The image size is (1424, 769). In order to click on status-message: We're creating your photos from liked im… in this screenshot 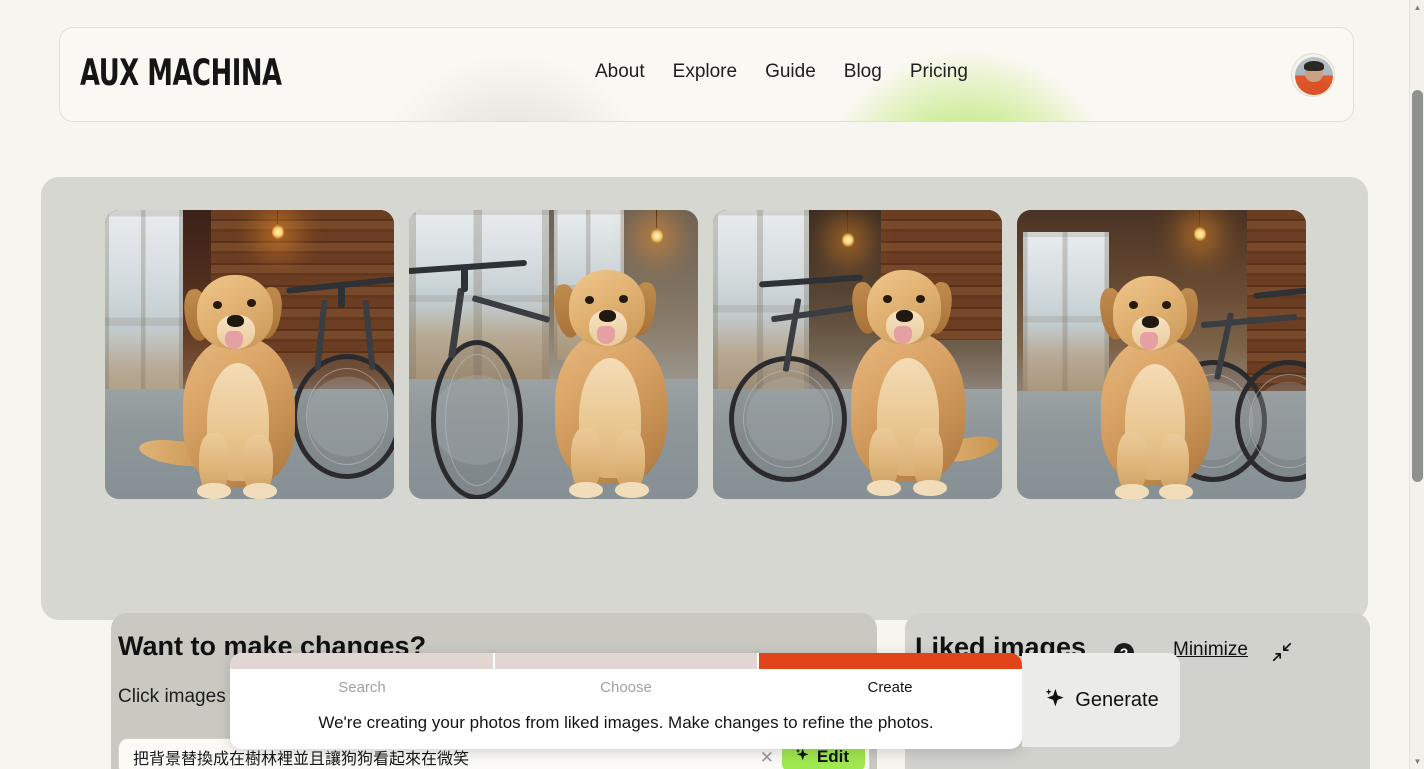, I will do `click(626, 722)`.